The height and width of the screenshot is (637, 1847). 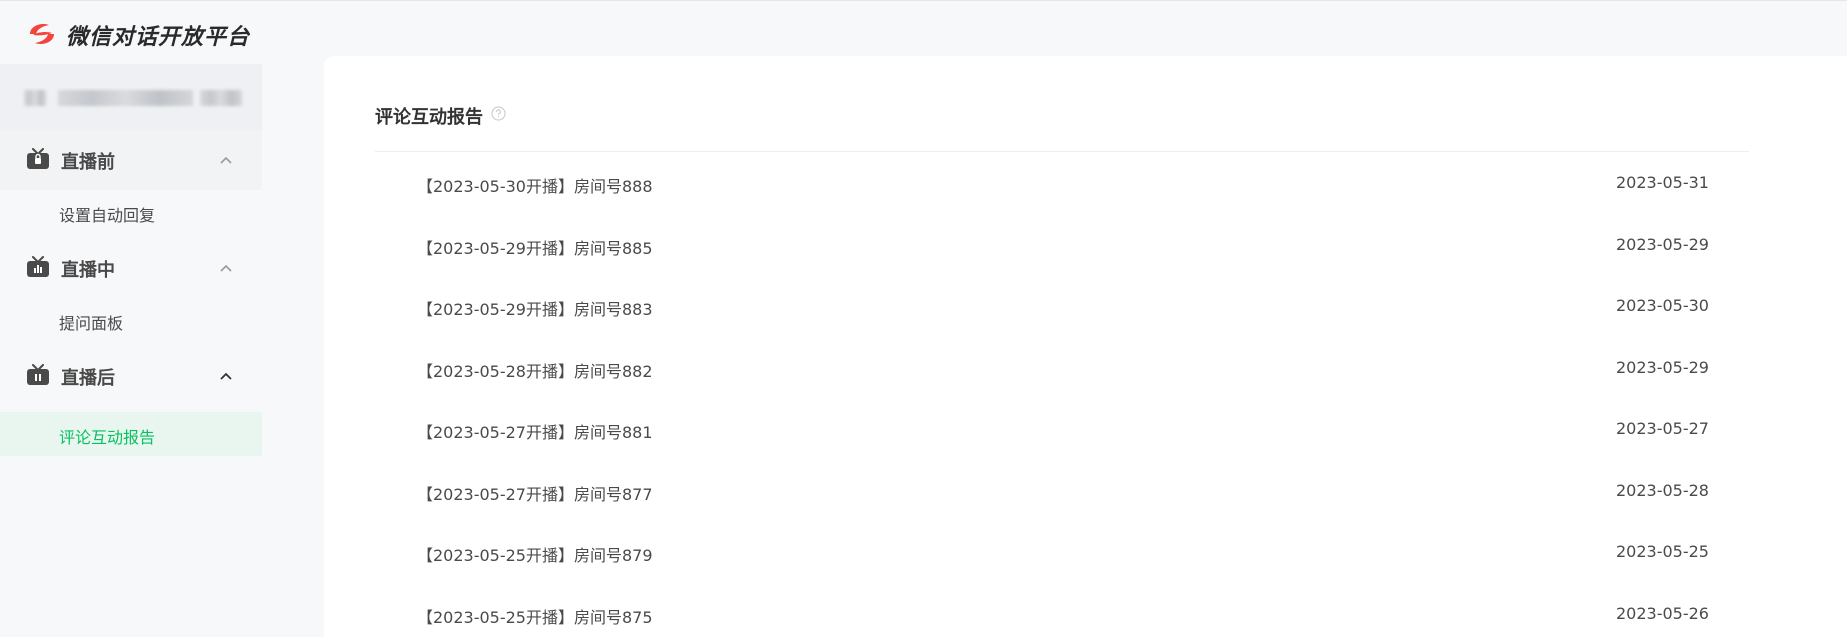 What do you see at coordinates (1062, 614) in the screenshot?
I see `report-row: 【2023-05-25开播】房间号875 2023-05-26` at bounding box center [1062, 614].